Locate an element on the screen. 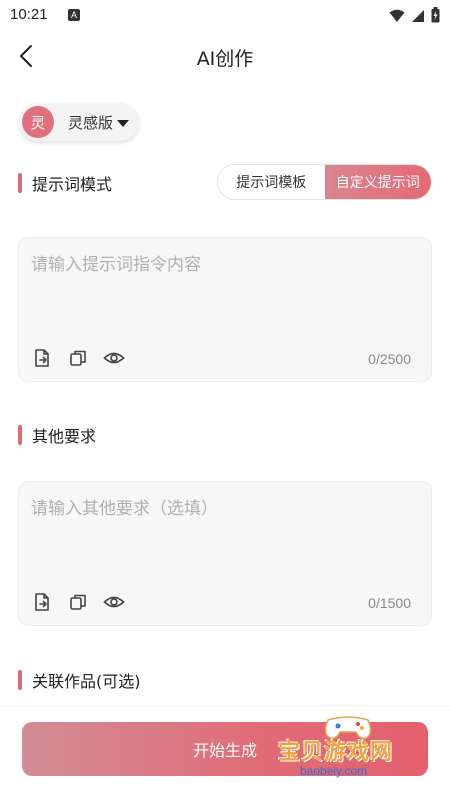 The image size is (450, 800). wifi-icon is located at coordinates (397, 17).